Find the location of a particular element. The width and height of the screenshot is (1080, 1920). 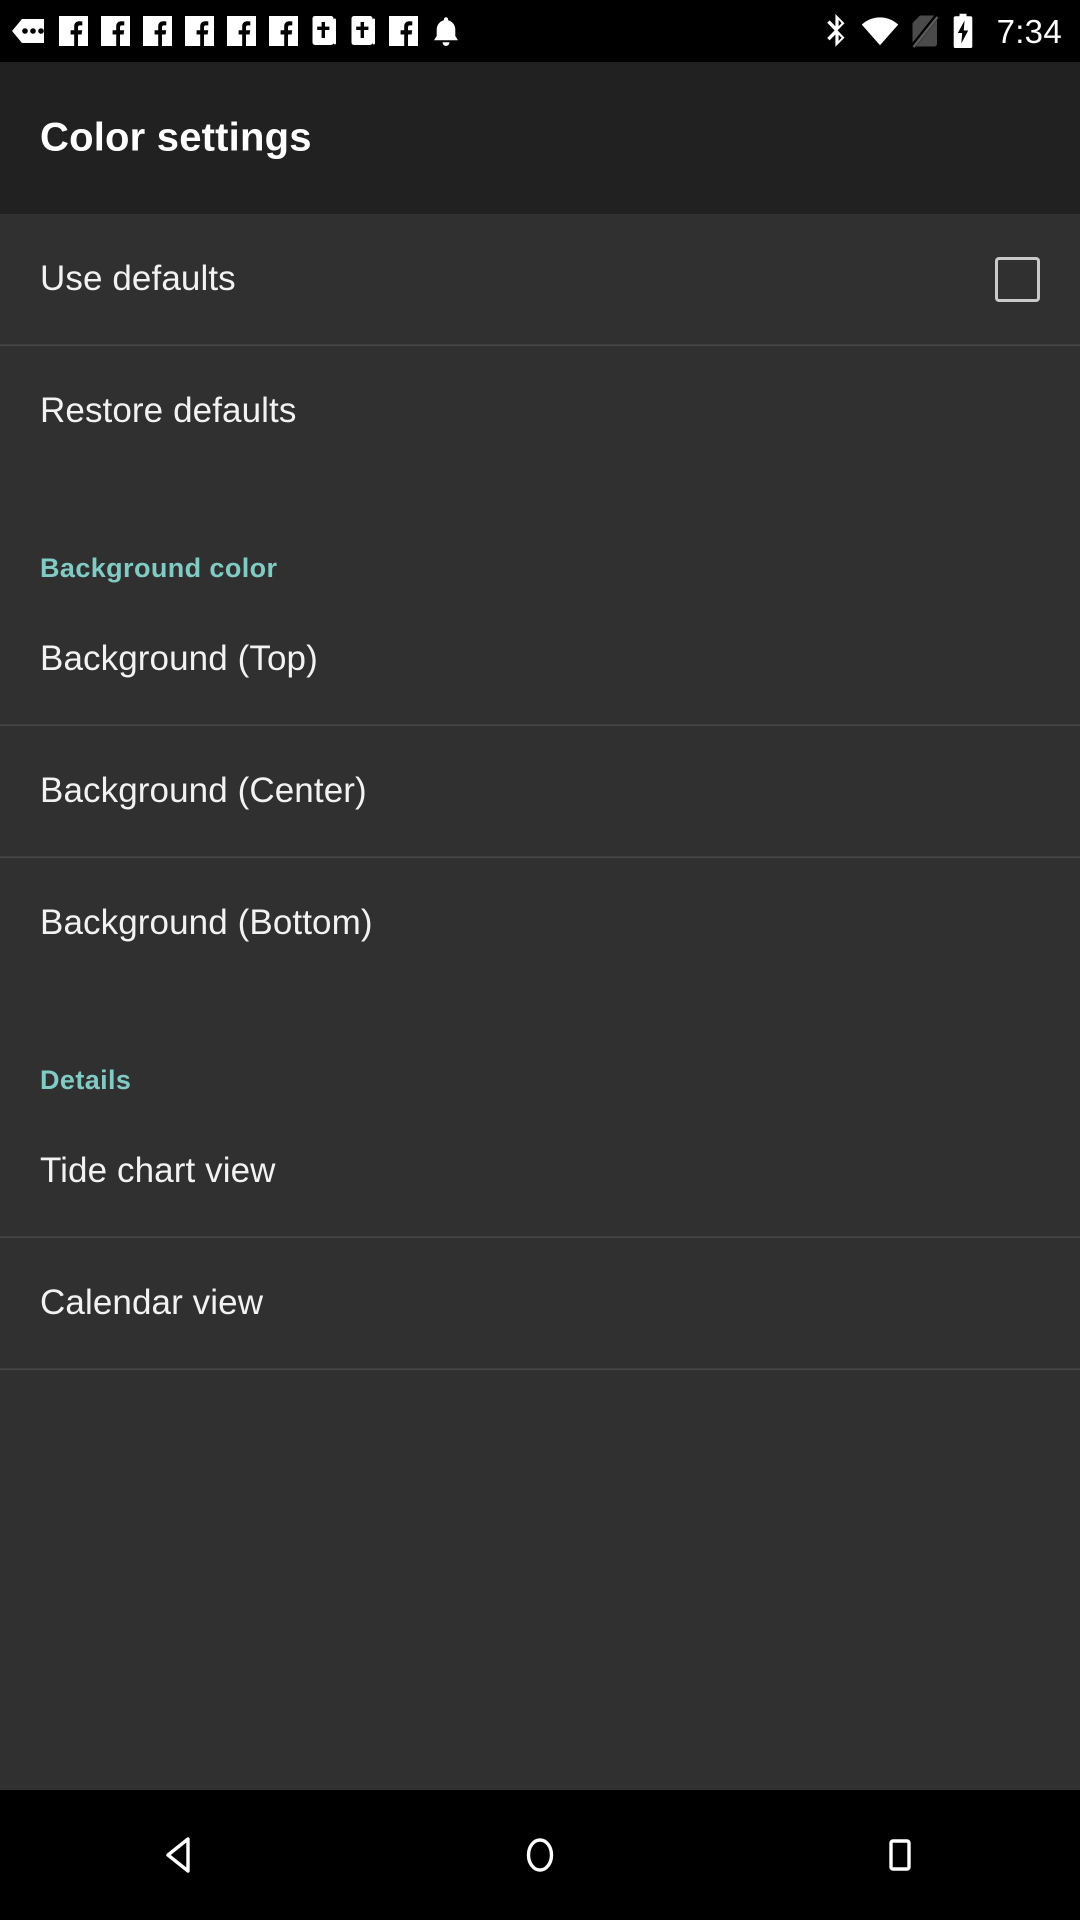

status-bar: 7:34 is located at coordinates (540, 31).